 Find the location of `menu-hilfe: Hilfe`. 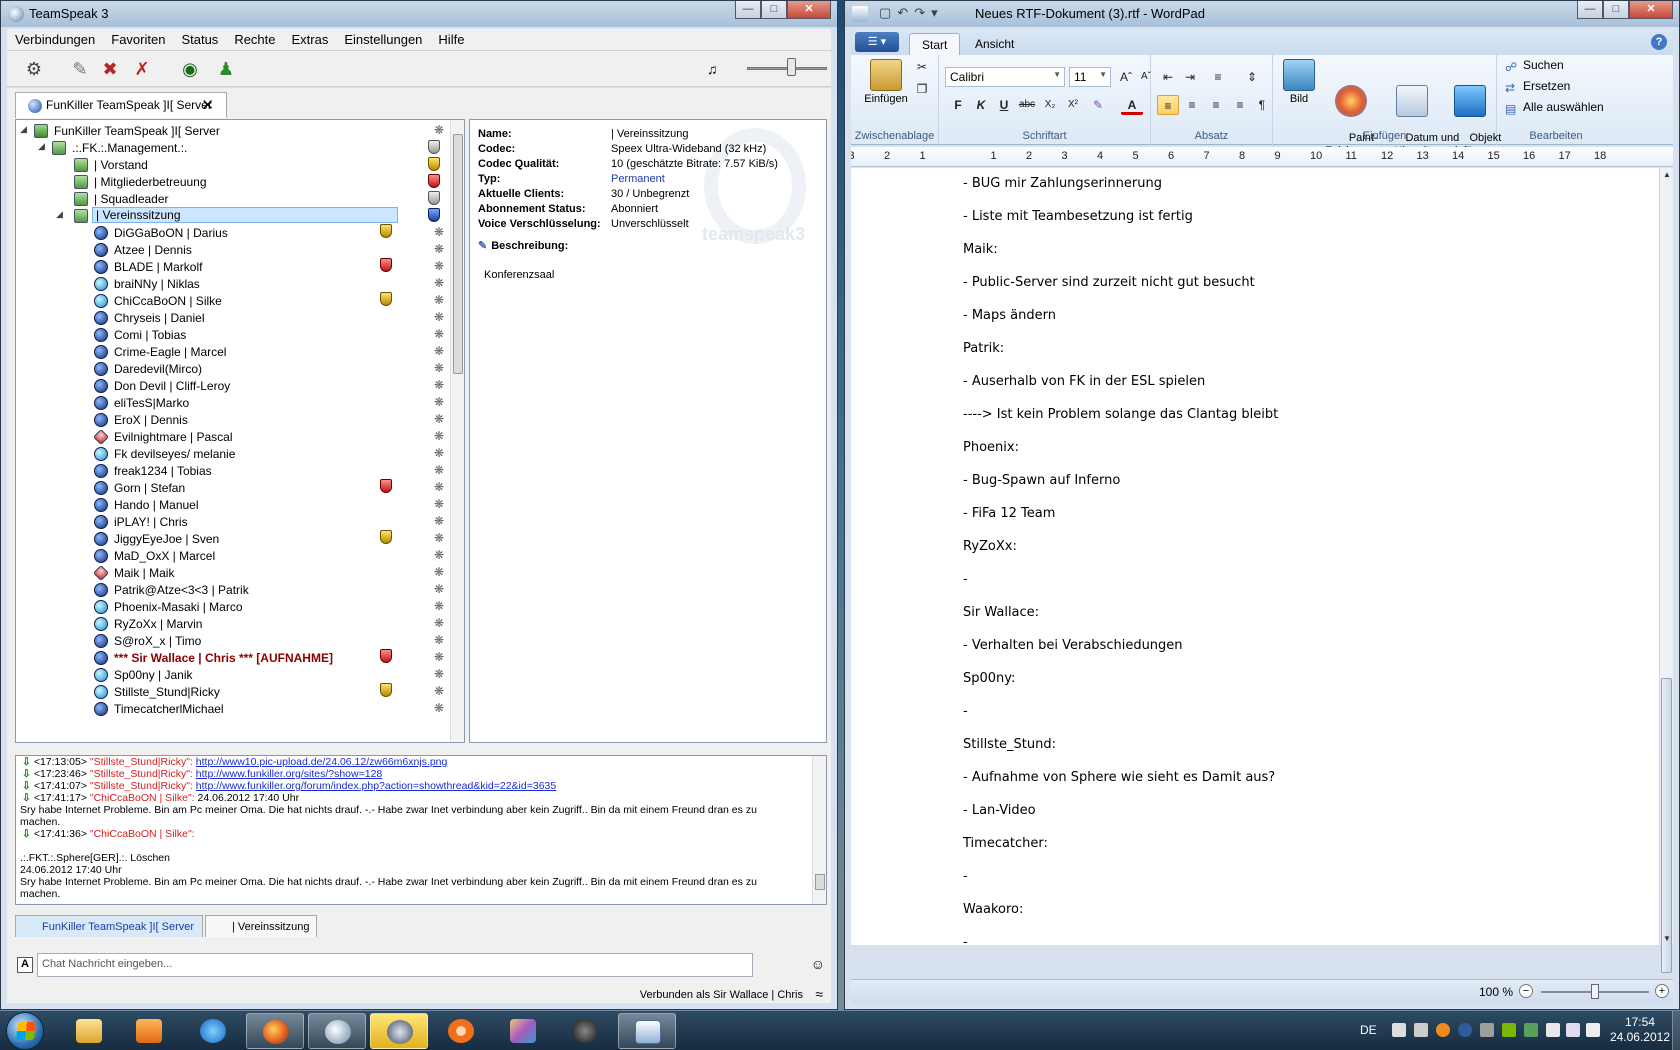

menu-hilfe: Hilfe is located at coordinates (451, 39).